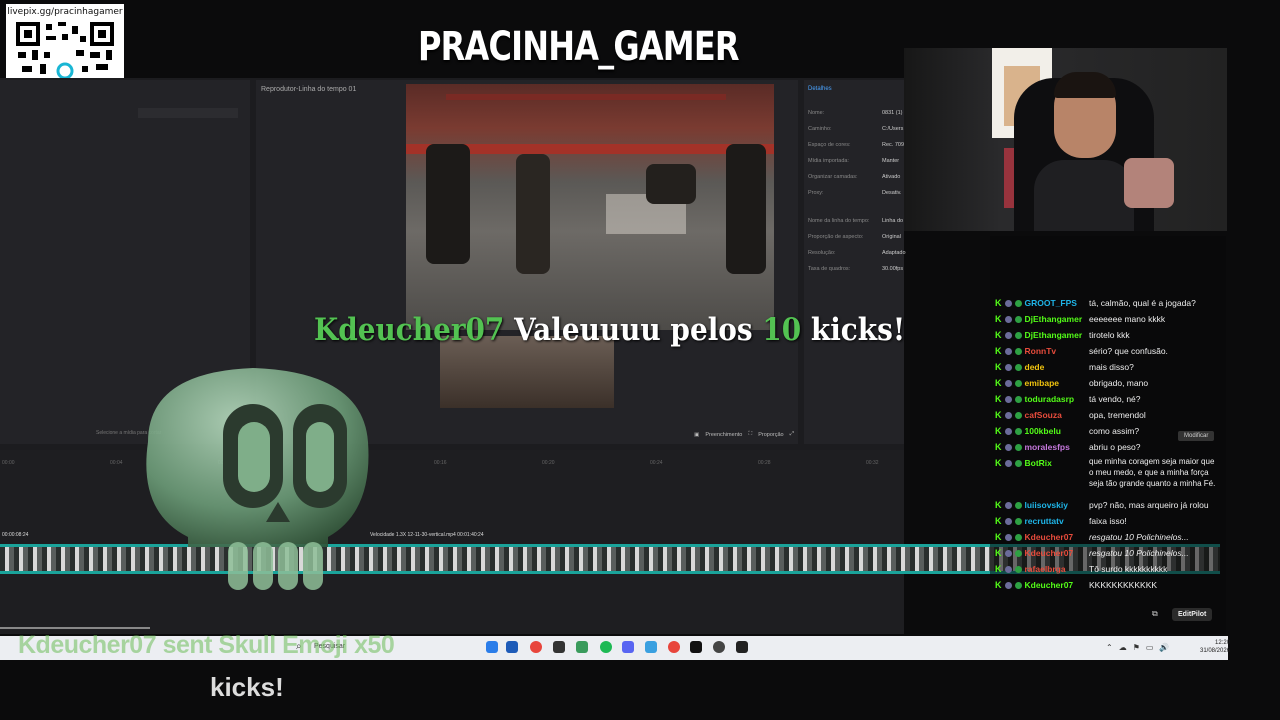 This screenshot has height=720, width=1280. What do you see at coordinates (828, 161) in the screenshot?
I see `details-label: Mídia importada:` at bounding box center [828, 161].